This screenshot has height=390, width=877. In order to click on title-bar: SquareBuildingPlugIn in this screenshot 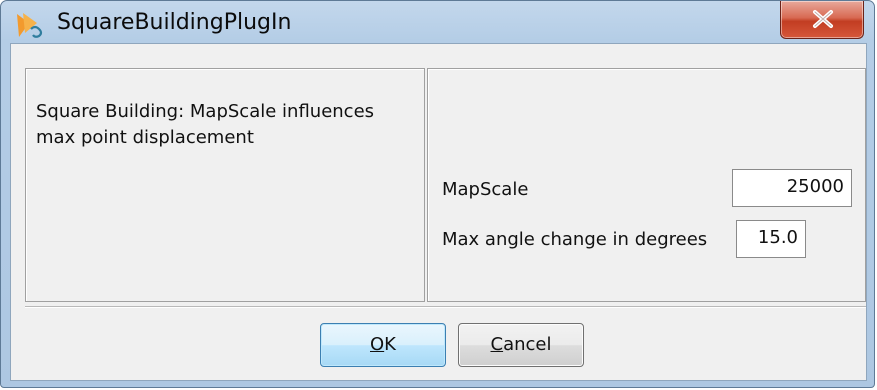, I will do `click(437, 22)`.